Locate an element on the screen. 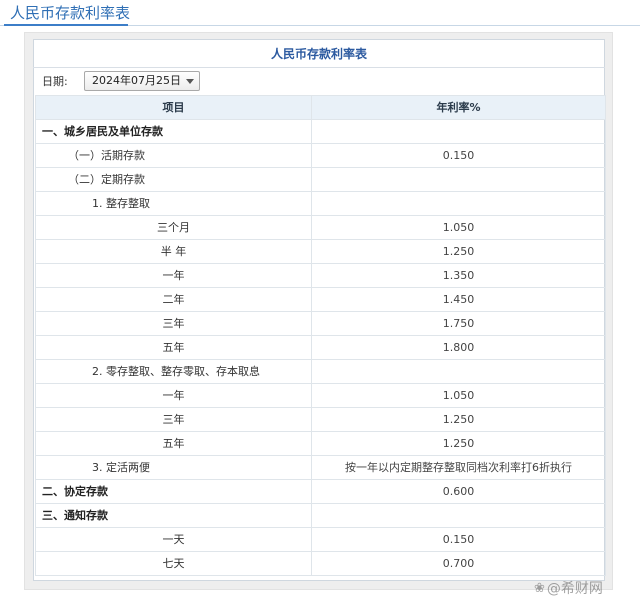 Image resolution: width=640 pixels, height=612 pixels. table-row: 五年 1.250 is located at coordinates (320, 443).